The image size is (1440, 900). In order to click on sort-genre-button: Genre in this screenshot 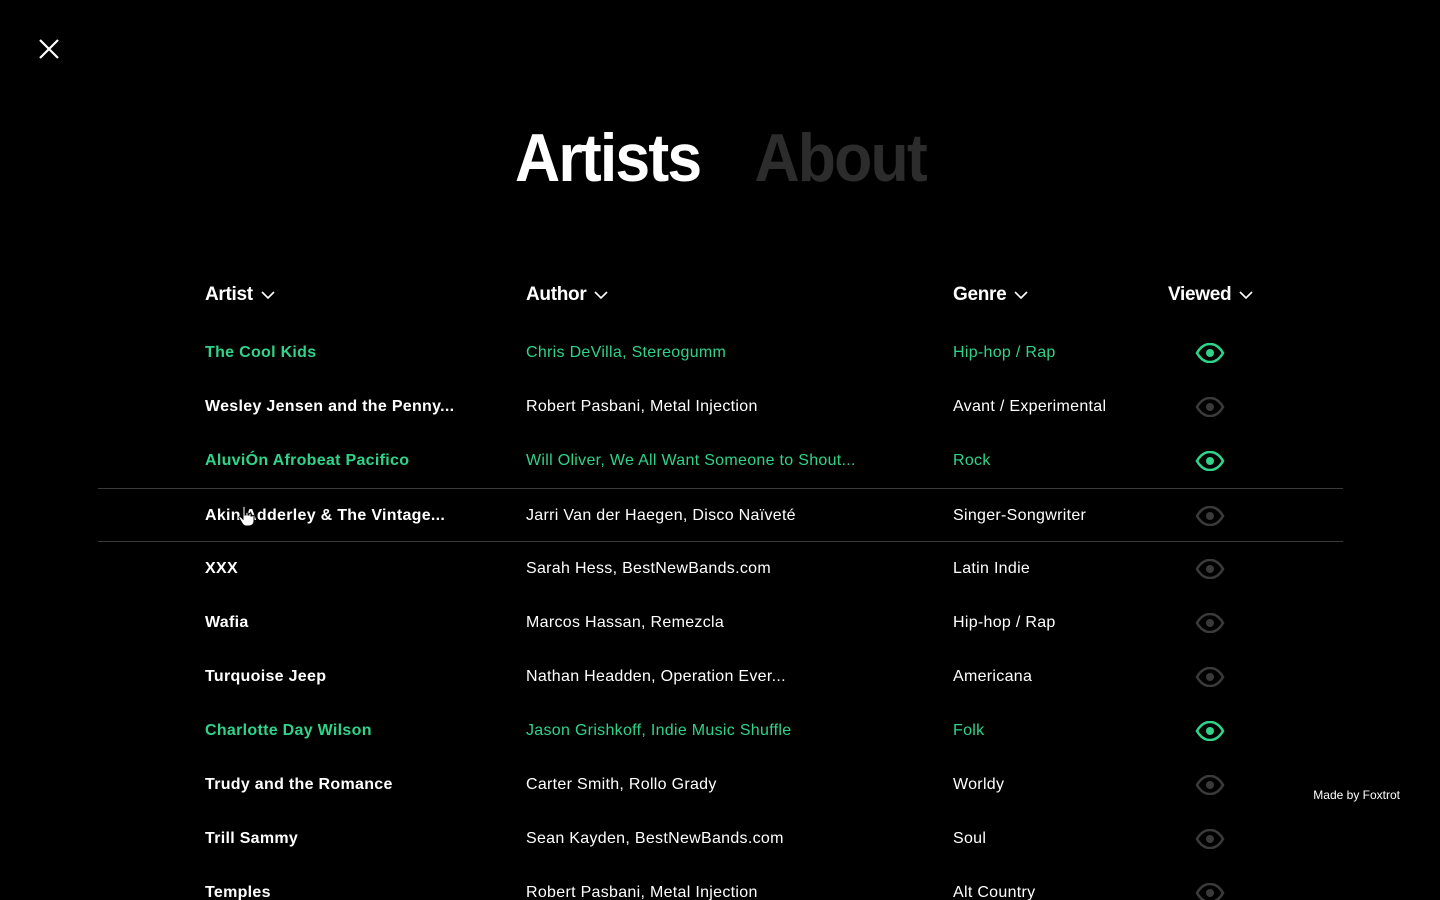, I will do `click(990, 295)`.